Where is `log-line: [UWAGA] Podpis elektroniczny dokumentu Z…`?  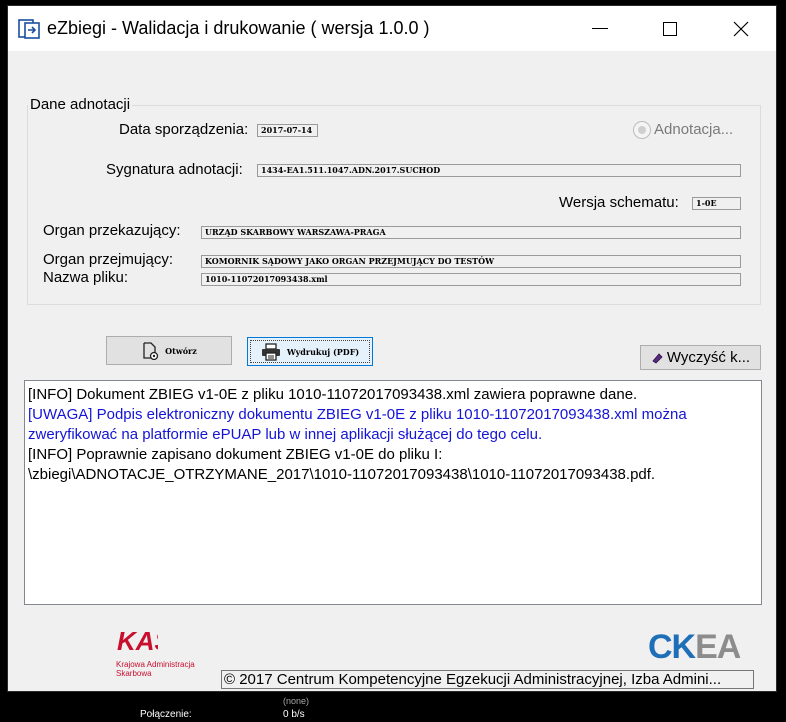
log-line: [UWAGA] Podpis elektroniczny dokumentu Z… is located at coordinates (357, 414).